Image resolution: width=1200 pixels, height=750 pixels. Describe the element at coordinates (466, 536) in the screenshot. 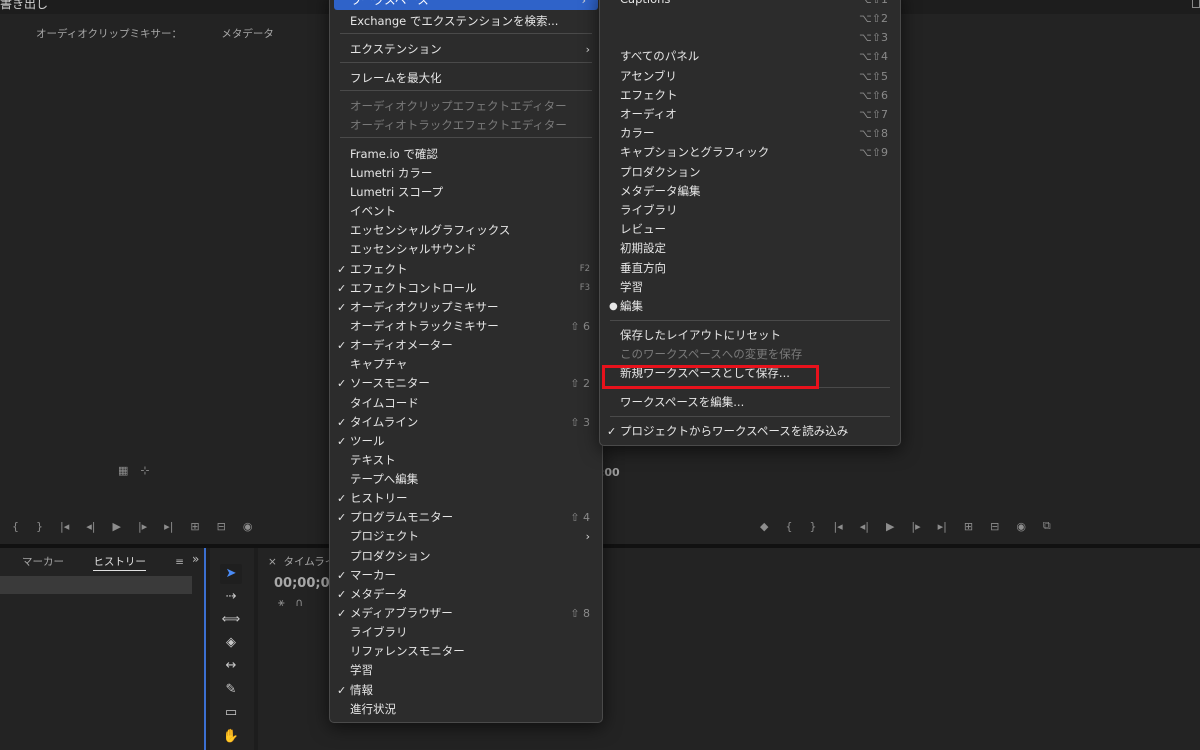

I see `menu-item: プロジェクト ›` at that location.